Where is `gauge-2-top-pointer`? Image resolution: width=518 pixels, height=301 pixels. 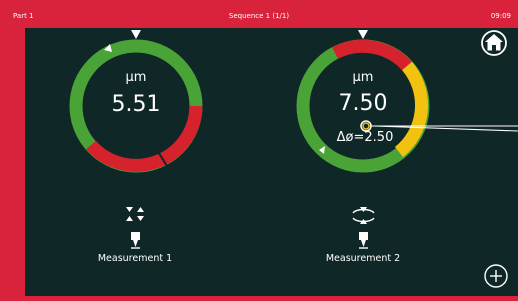
gauge-2-top-pointer is located at coordinates (363, 34).